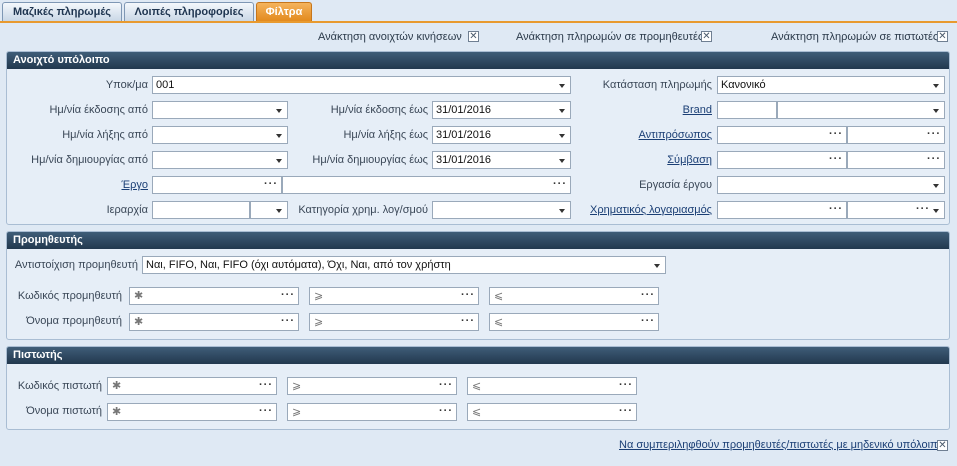 The height and width of the screenshot is (466, 957). What do you see at coordinates (390, 37) in the screenshot?
I see `open-movements-label: Ανάκτηση ανοιχτών κινήσεων` at bounding box center [390, 37].